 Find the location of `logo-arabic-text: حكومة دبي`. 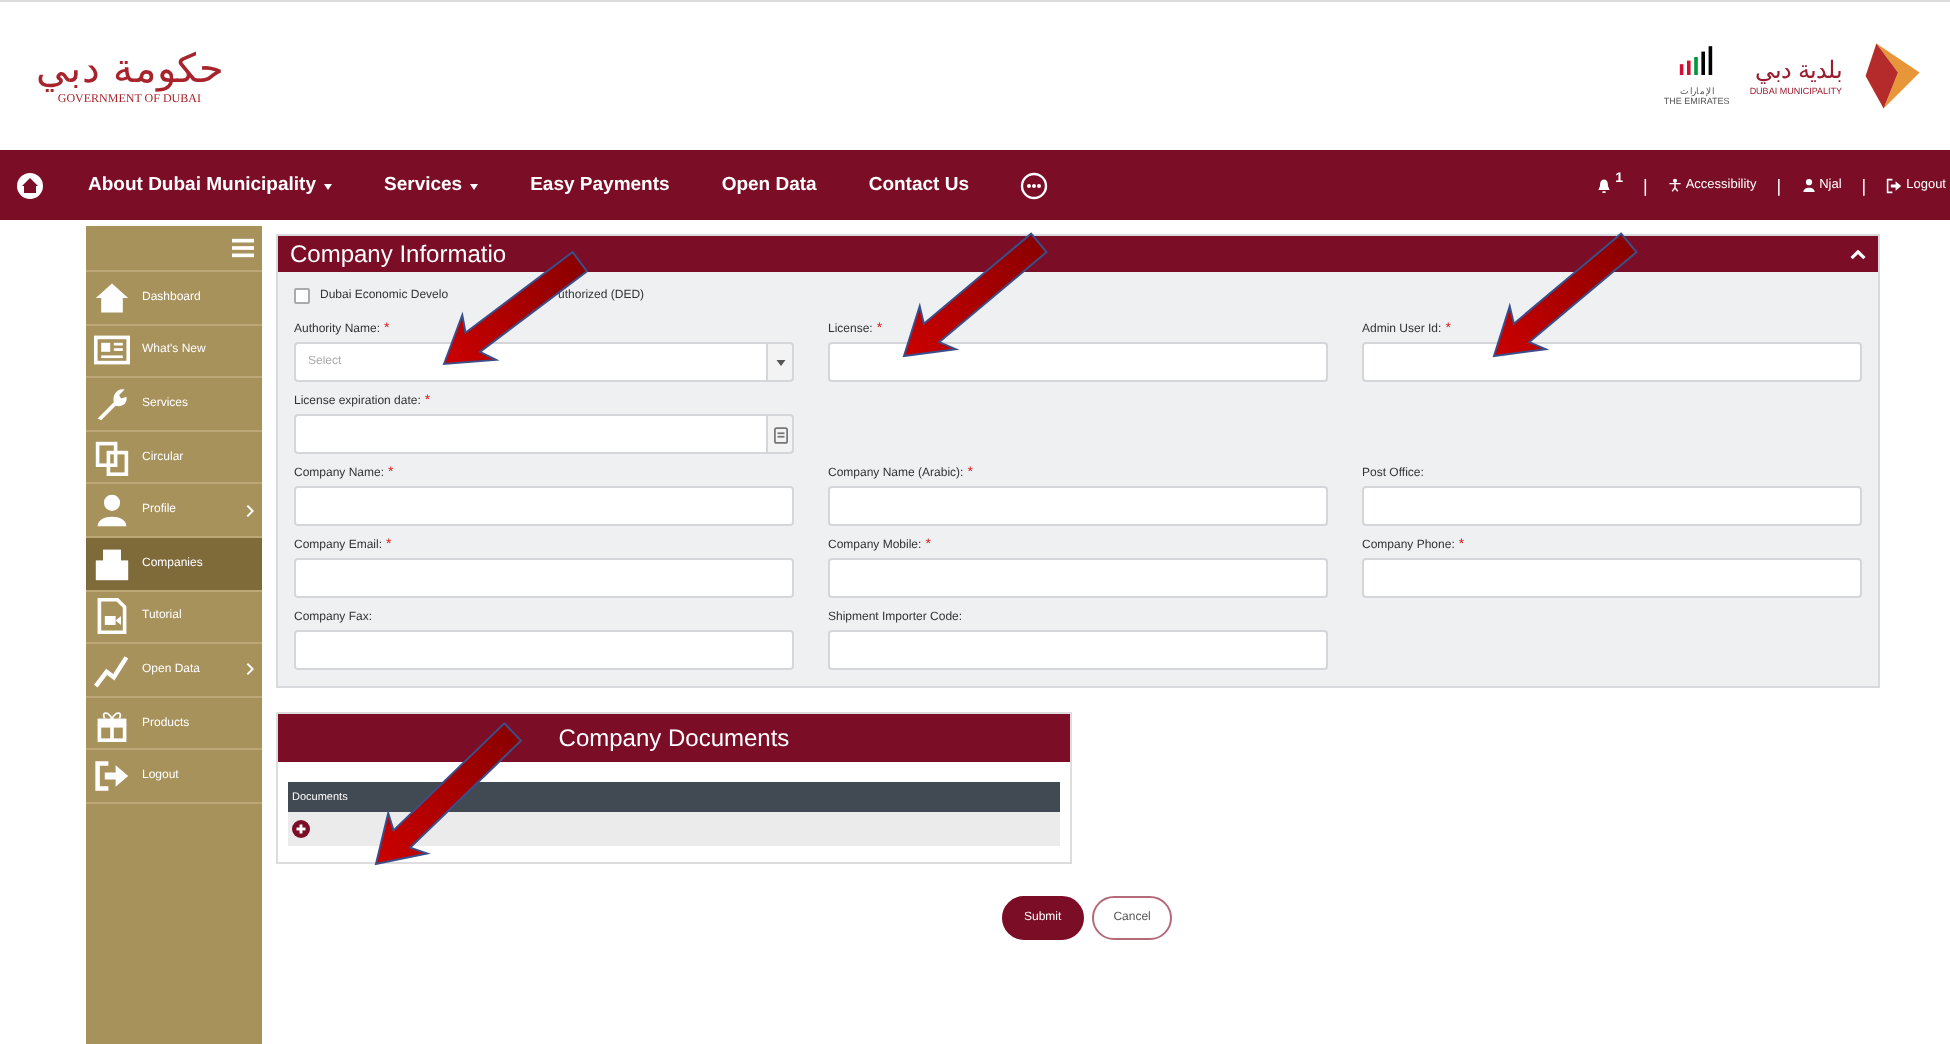

logo-arabic-text: حكومة دبي is located at coordinates (129, 67).